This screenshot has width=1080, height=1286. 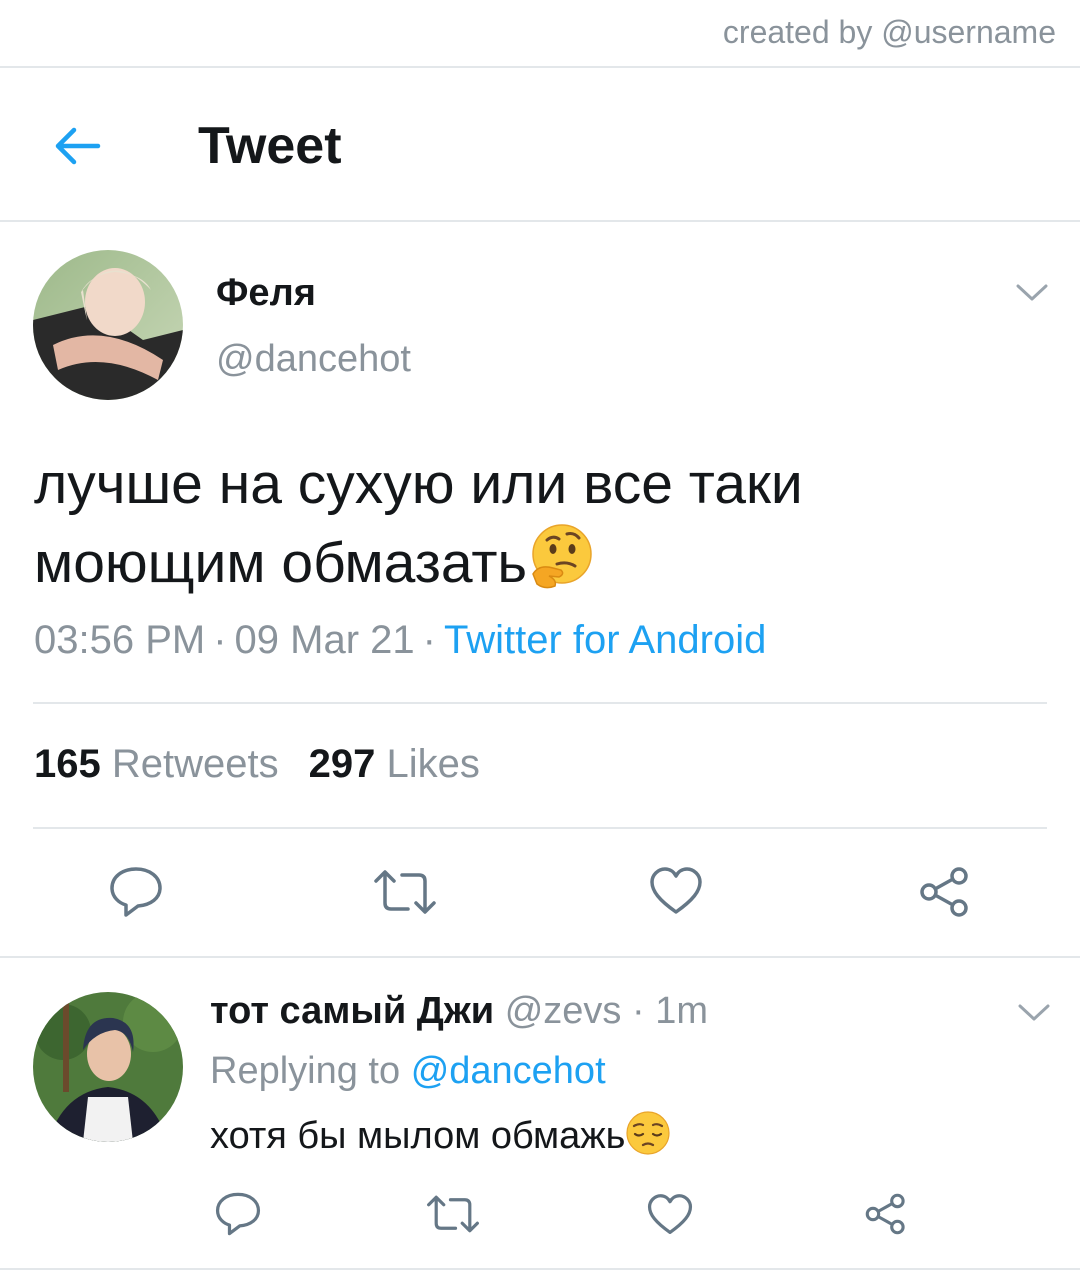 I want to click on reply-reply-button, so click(x=238, y=1214).